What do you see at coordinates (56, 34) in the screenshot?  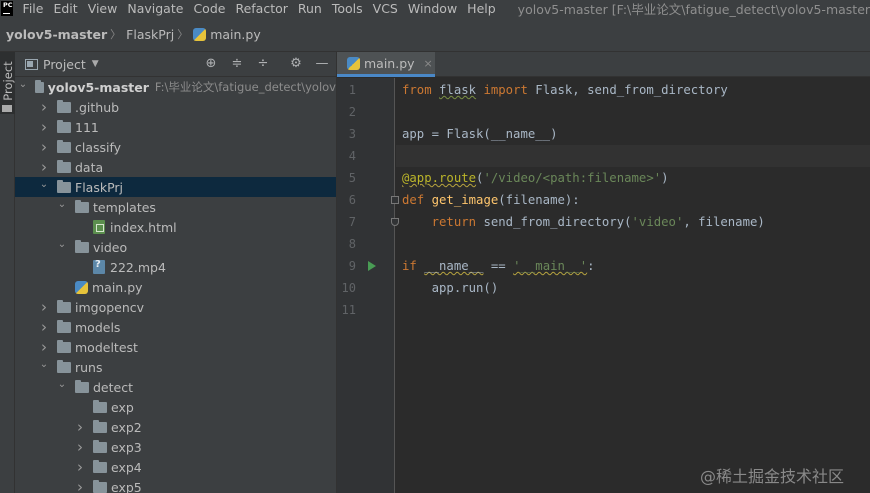 I see `breadcrumb-root: yolov5-master` at bounding box center [56, 34].